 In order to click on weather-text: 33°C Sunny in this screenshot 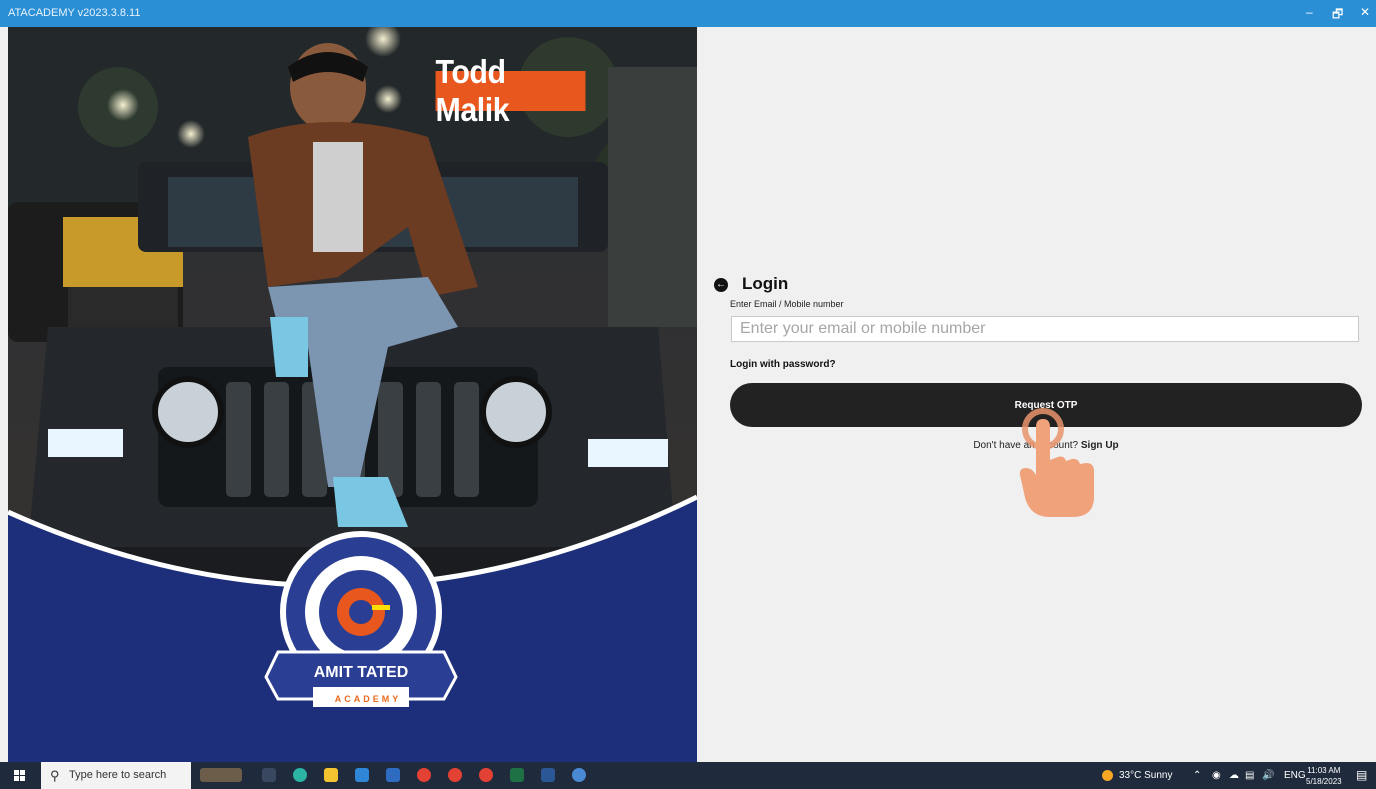, I will do `click(1145, 775)`.